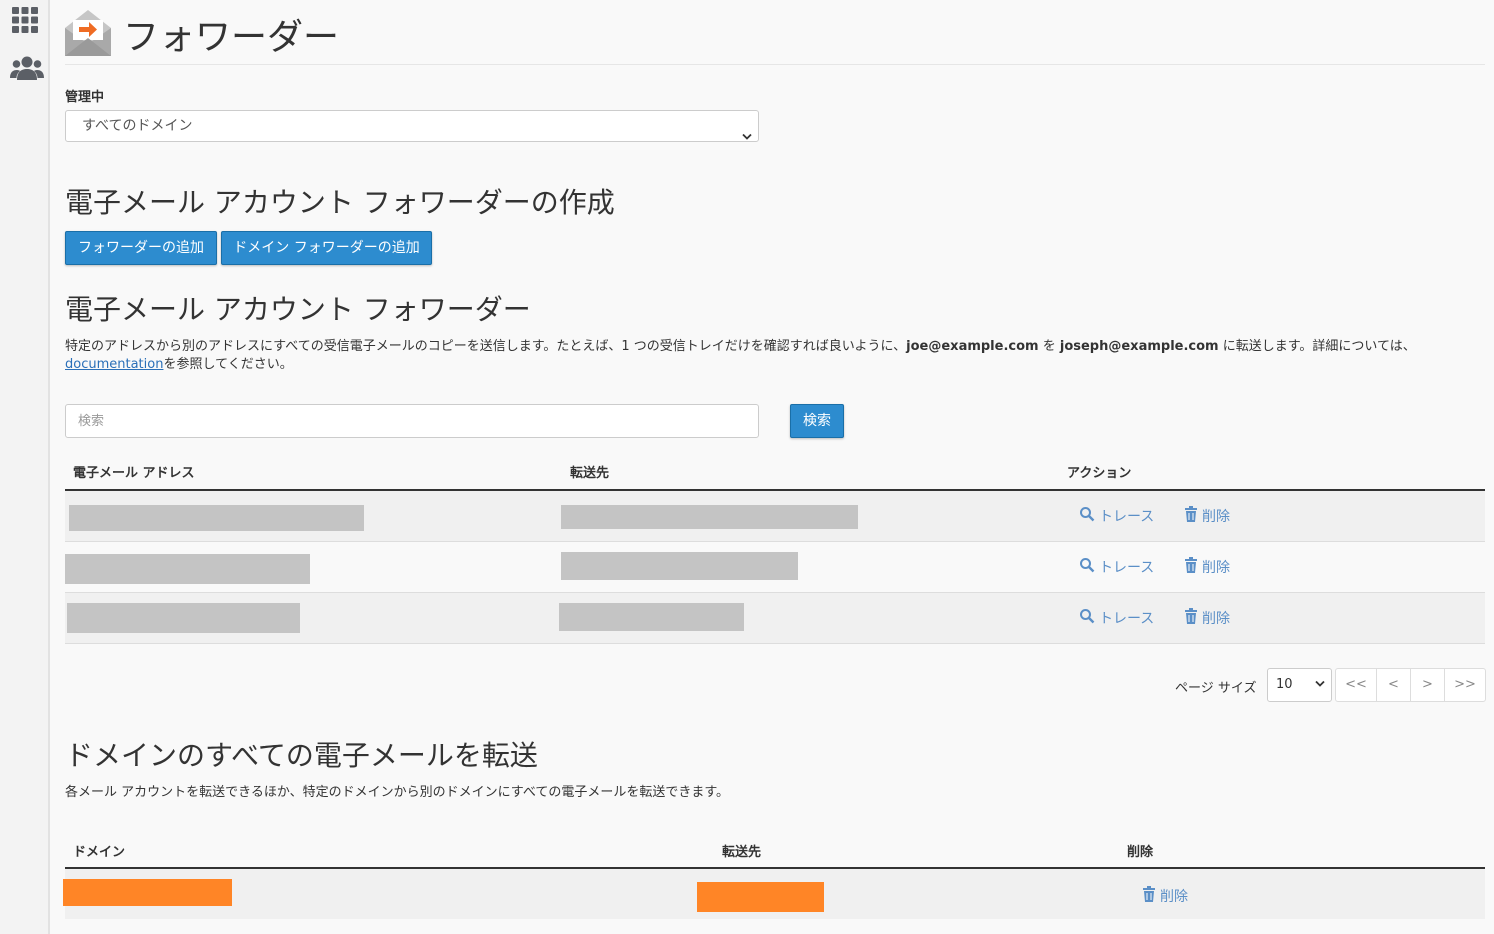 This screenshot has height=934, width=1494. I want to click on desc-text: を, so click(1049, 346).